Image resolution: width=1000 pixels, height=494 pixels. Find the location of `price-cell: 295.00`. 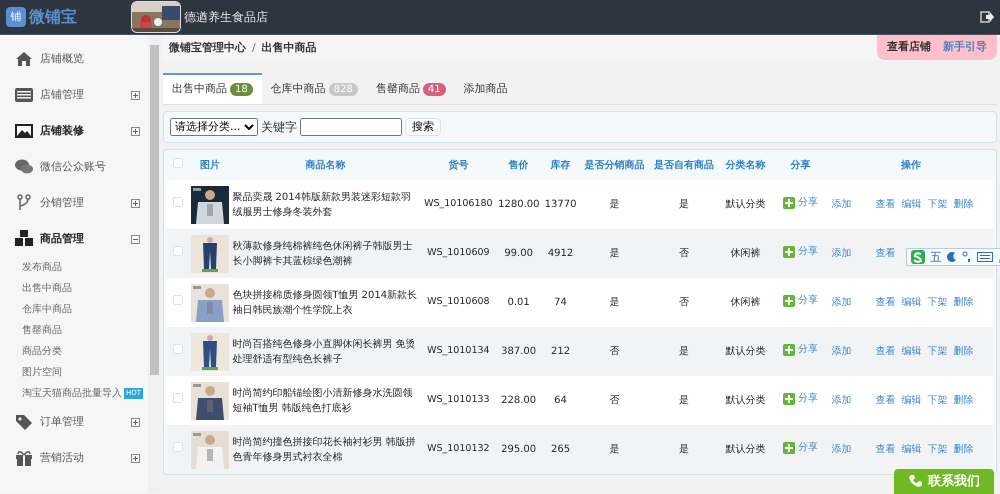

price-cell: 295.00 is located at coordinates (519, 449).